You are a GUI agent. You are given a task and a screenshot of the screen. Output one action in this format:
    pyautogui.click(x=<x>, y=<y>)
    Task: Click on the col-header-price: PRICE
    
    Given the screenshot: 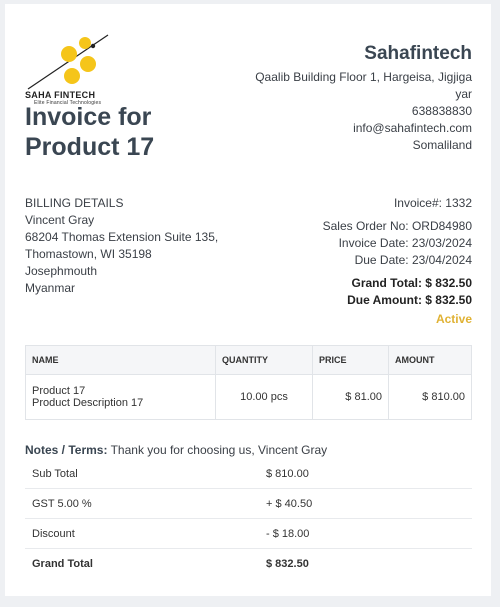 What is the action you would take?
    pyautogui.click(x=350, y=360)
    